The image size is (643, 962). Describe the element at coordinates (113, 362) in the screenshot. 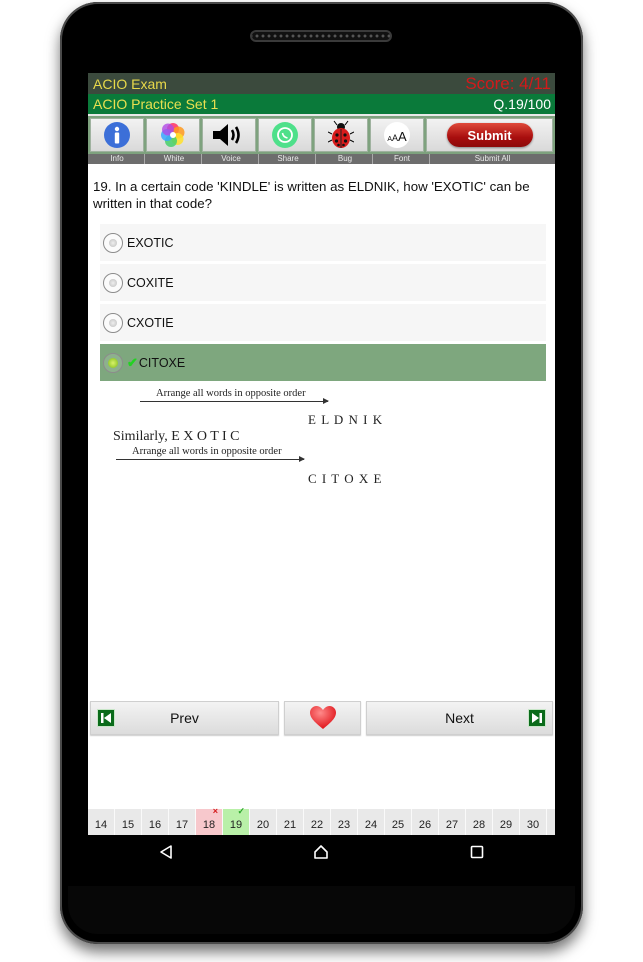

I see `radio-button-selected` at that location.